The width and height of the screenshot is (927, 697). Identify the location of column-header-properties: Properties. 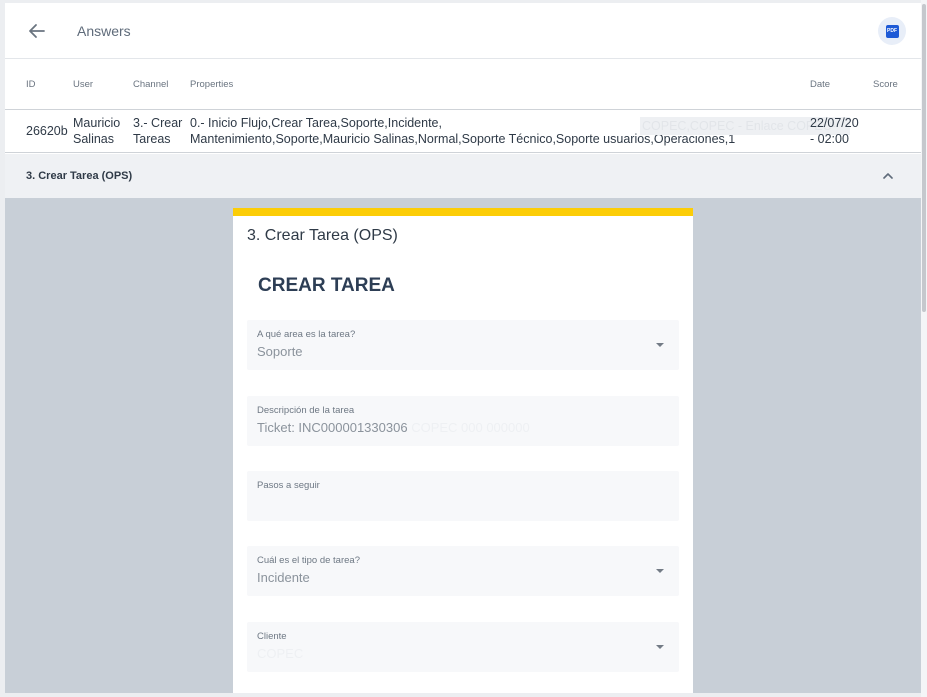
(211, 84).